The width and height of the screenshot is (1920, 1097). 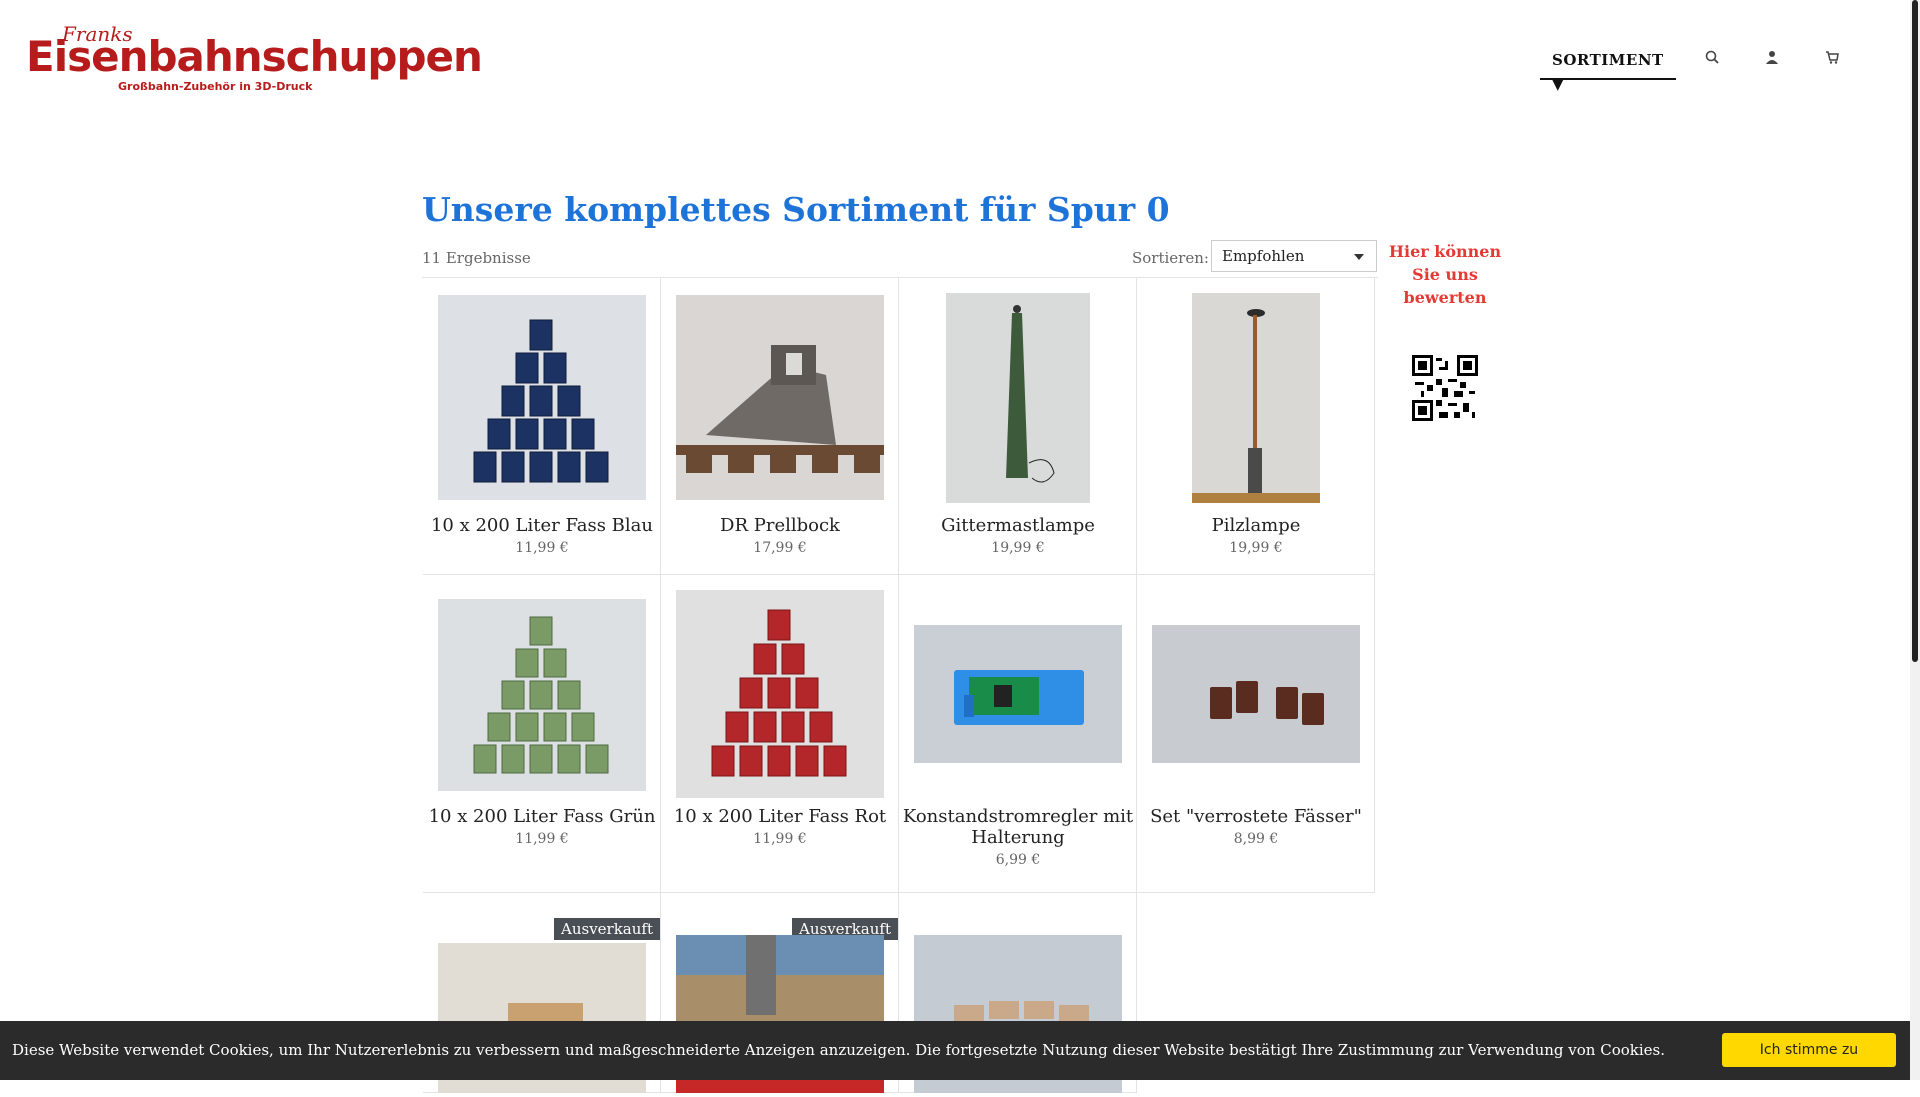 I want to click on sort-select: Empfohlen, so click(x=1294, y=256).